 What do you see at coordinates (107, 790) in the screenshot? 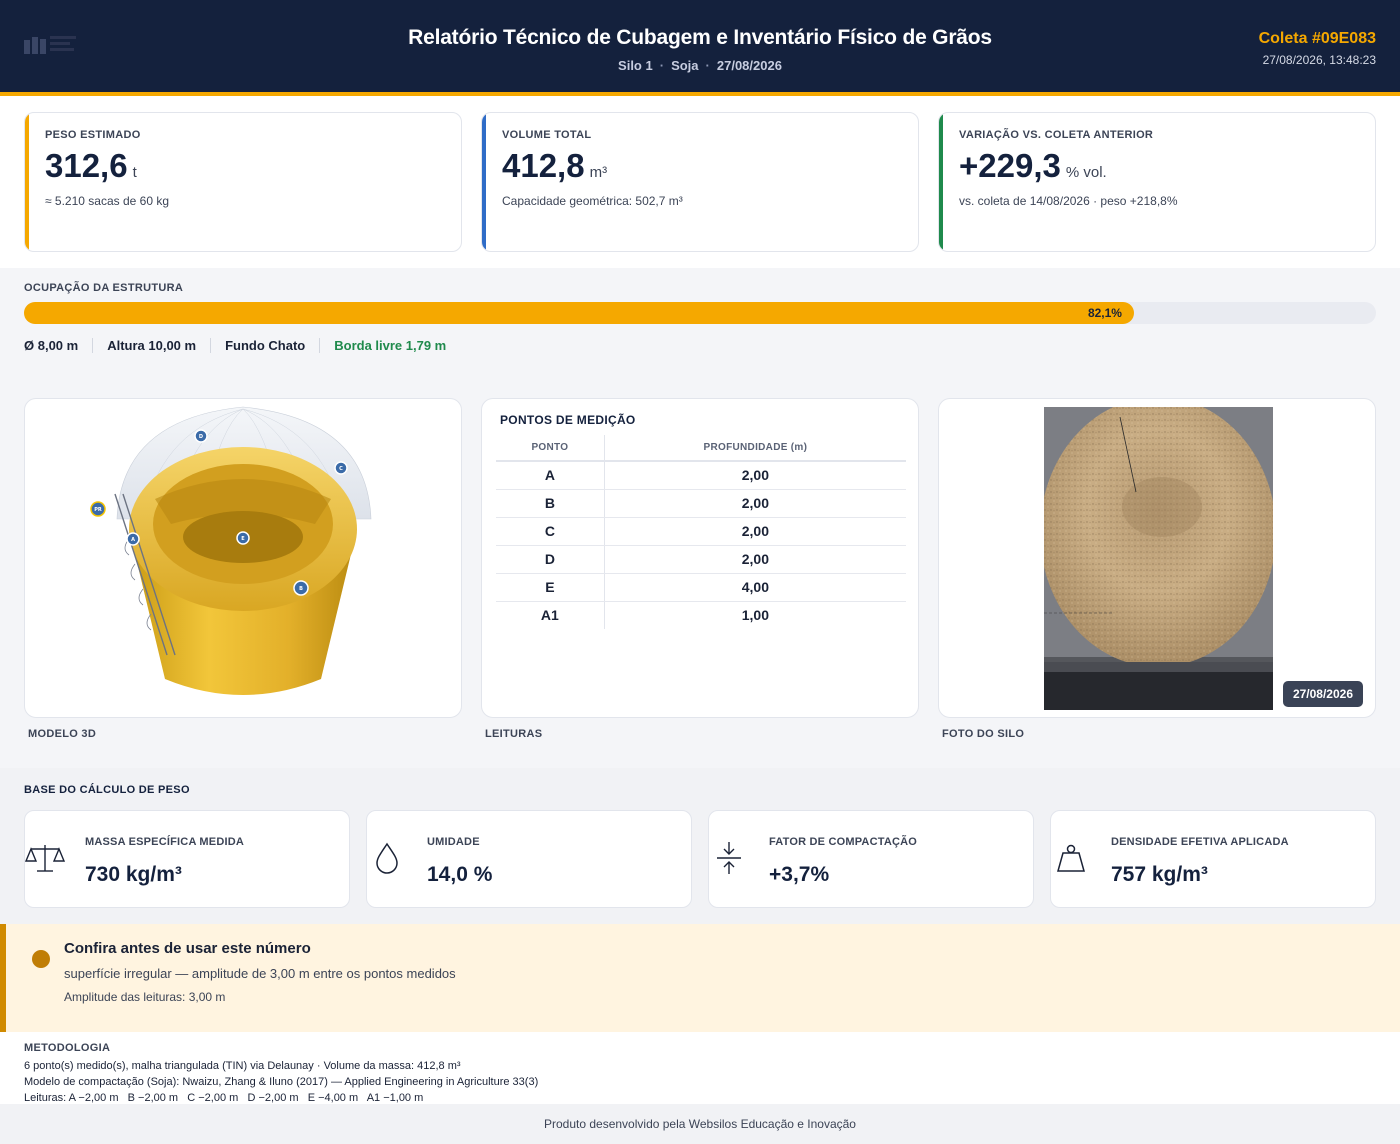
I see `base-calc-label: BASE DO CÁLCULO DE PESO` at bounding box center [107, 790].